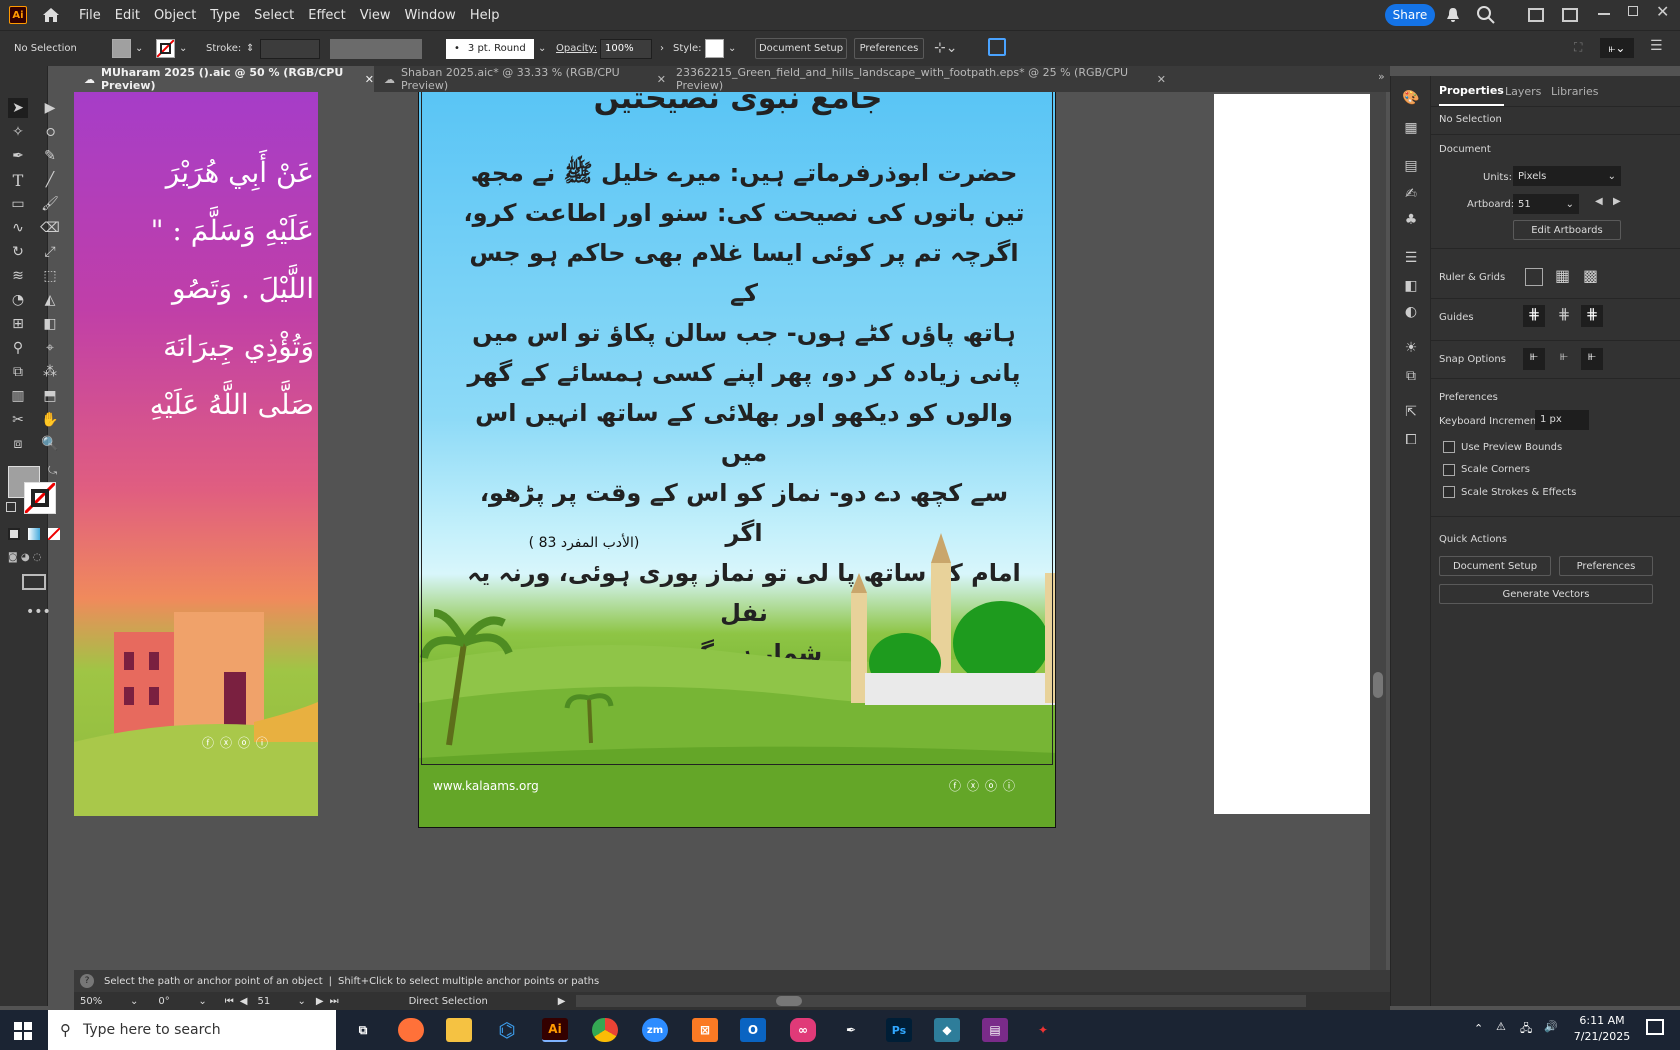  What do you see at coordinates (1411, 98) in the screenshot?
I see `color-panel-icon: 🎨` at bounding box center [1411, 98].